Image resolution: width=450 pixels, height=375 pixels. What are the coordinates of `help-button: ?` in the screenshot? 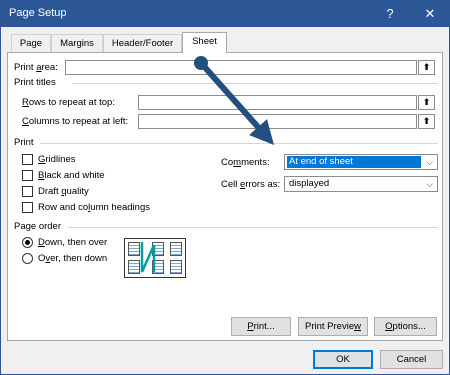 It's located at (390, 14).